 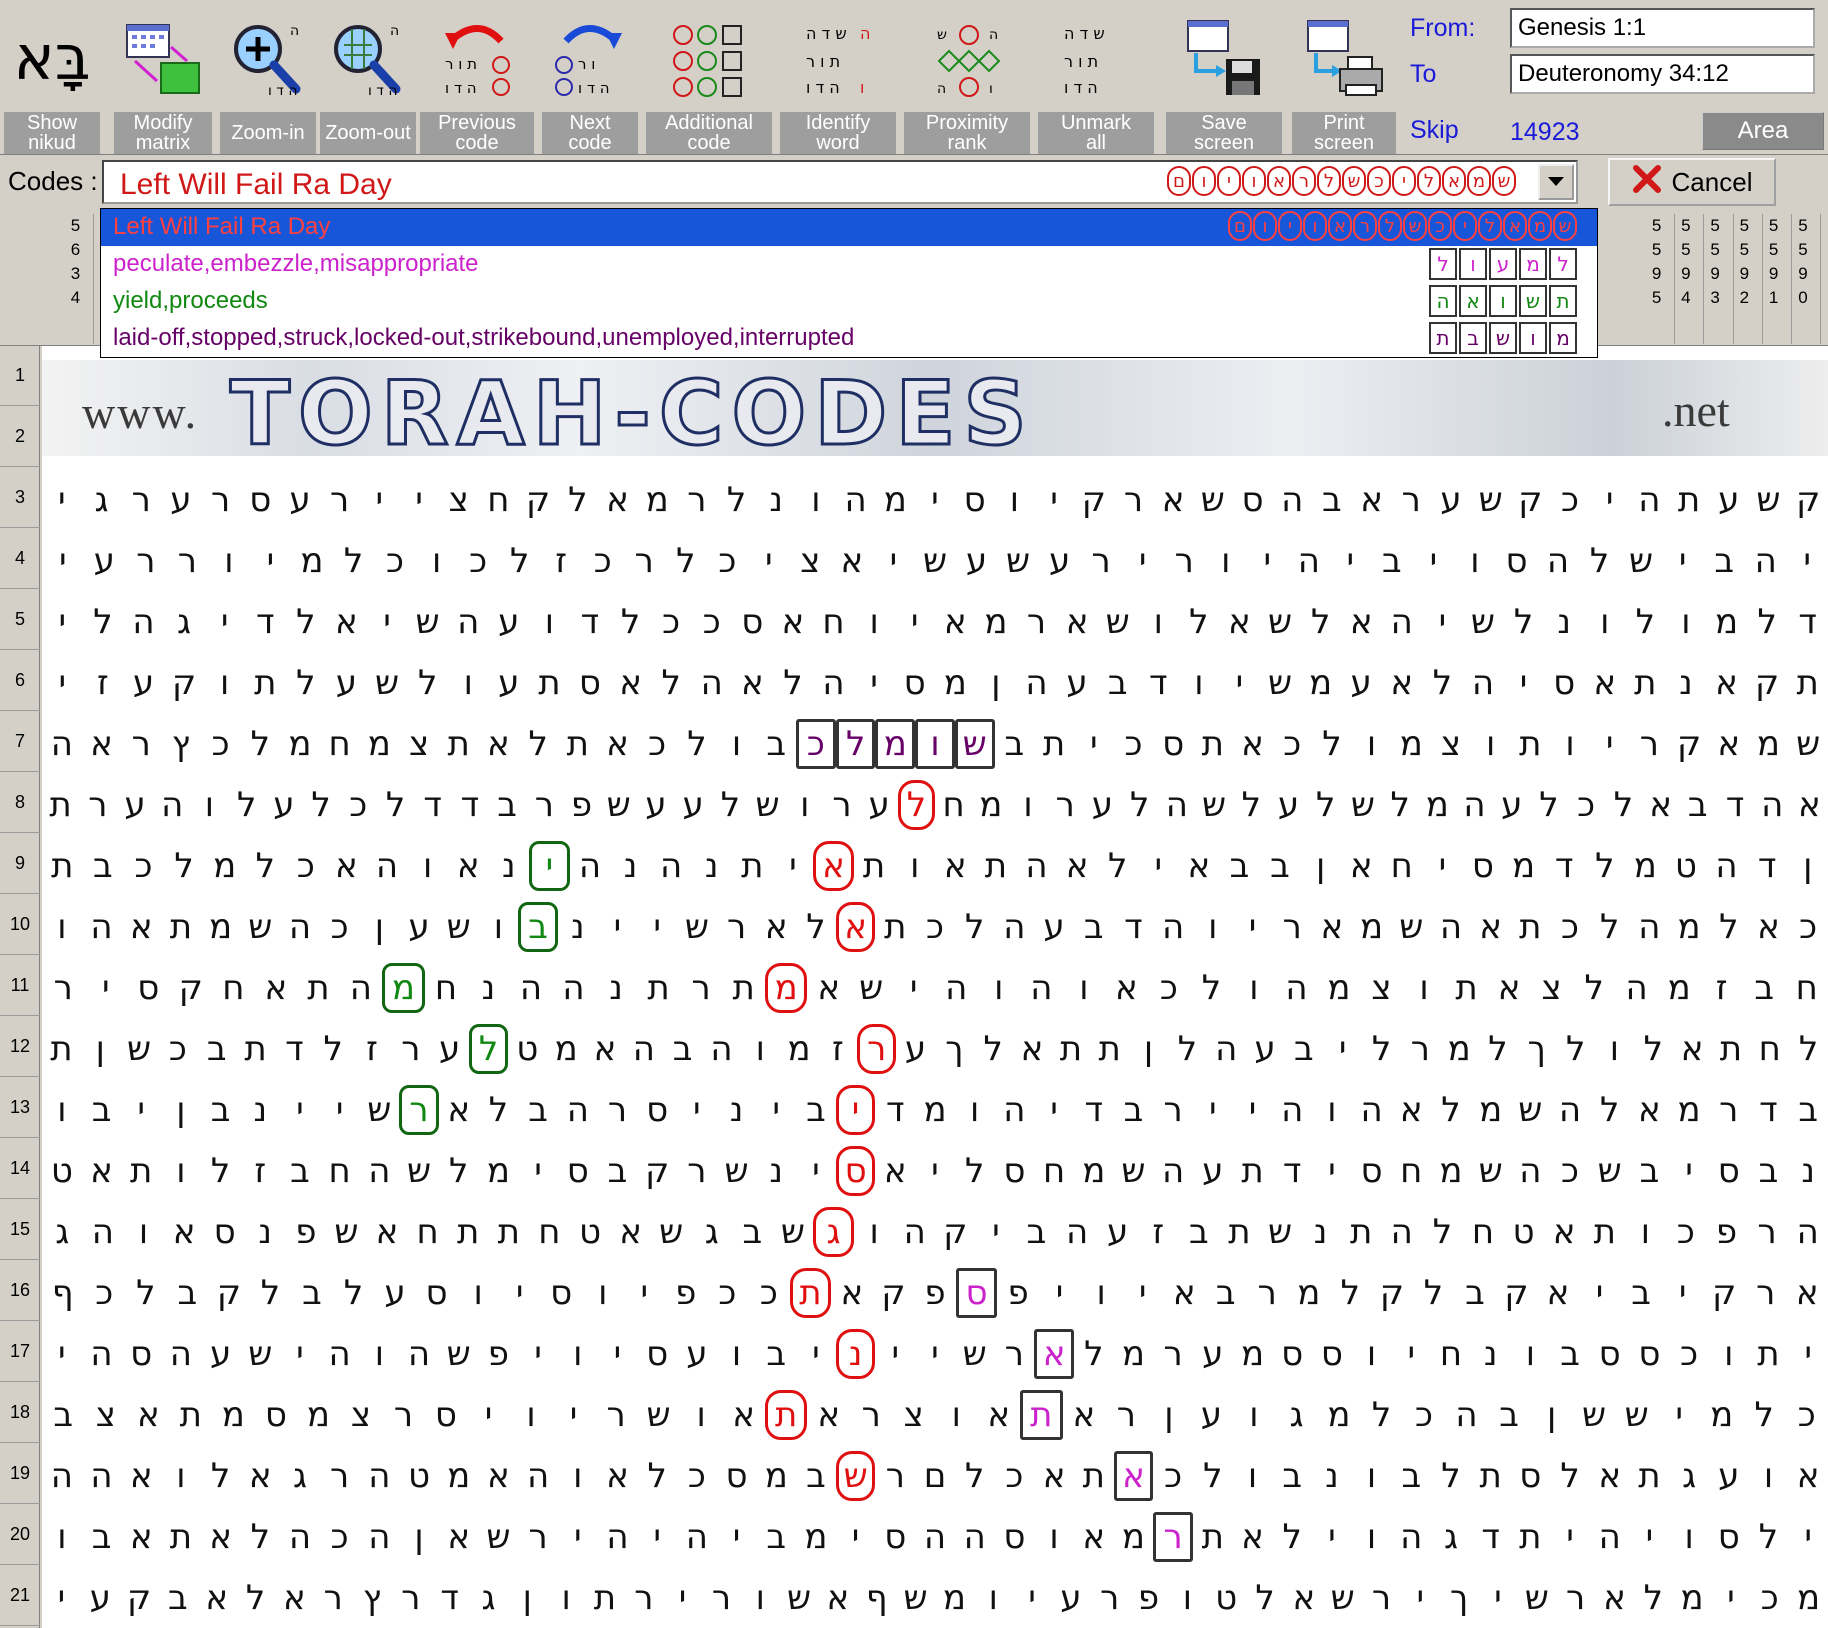 I want to click on additional-code-button: Additional code, so click(x=709, y=79).